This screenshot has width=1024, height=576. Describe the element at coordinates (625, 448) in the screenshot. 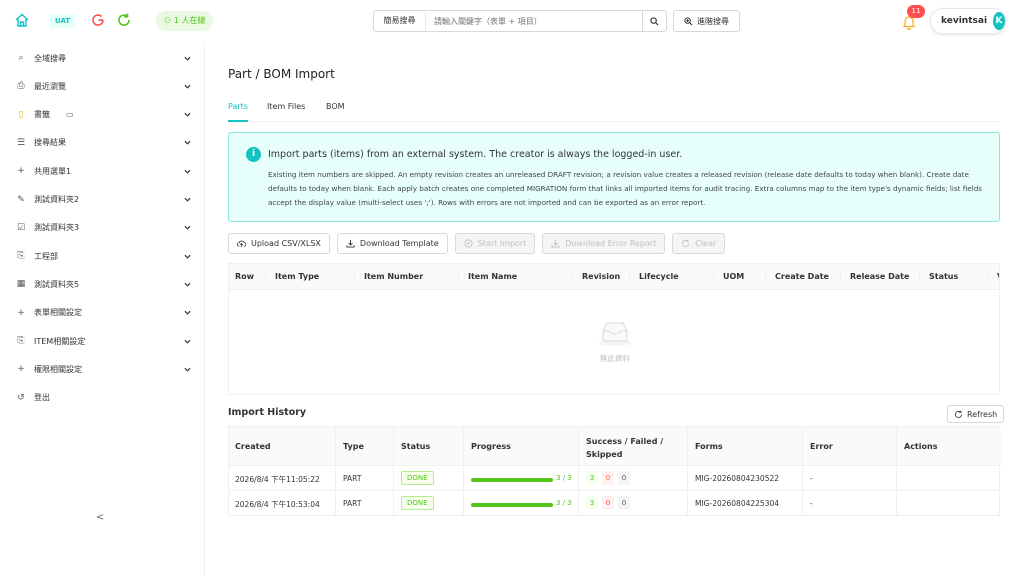

I see `col-success-failed-skipped: Success / Failed / Skipped` at that location.